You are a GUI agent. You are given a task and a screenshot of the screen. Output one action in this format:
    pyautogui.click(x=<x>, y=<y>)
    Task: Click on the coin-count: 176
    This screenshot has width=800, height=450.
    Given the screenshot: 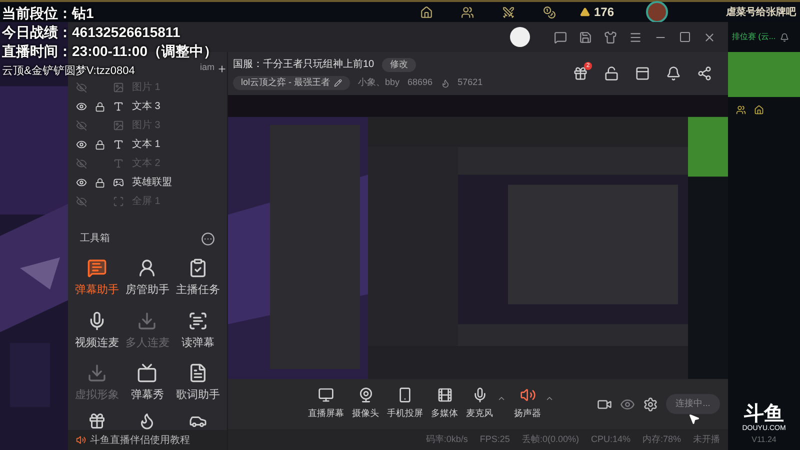 What is the action you would take?
    pyautogui.click(x=604, y=12)
    